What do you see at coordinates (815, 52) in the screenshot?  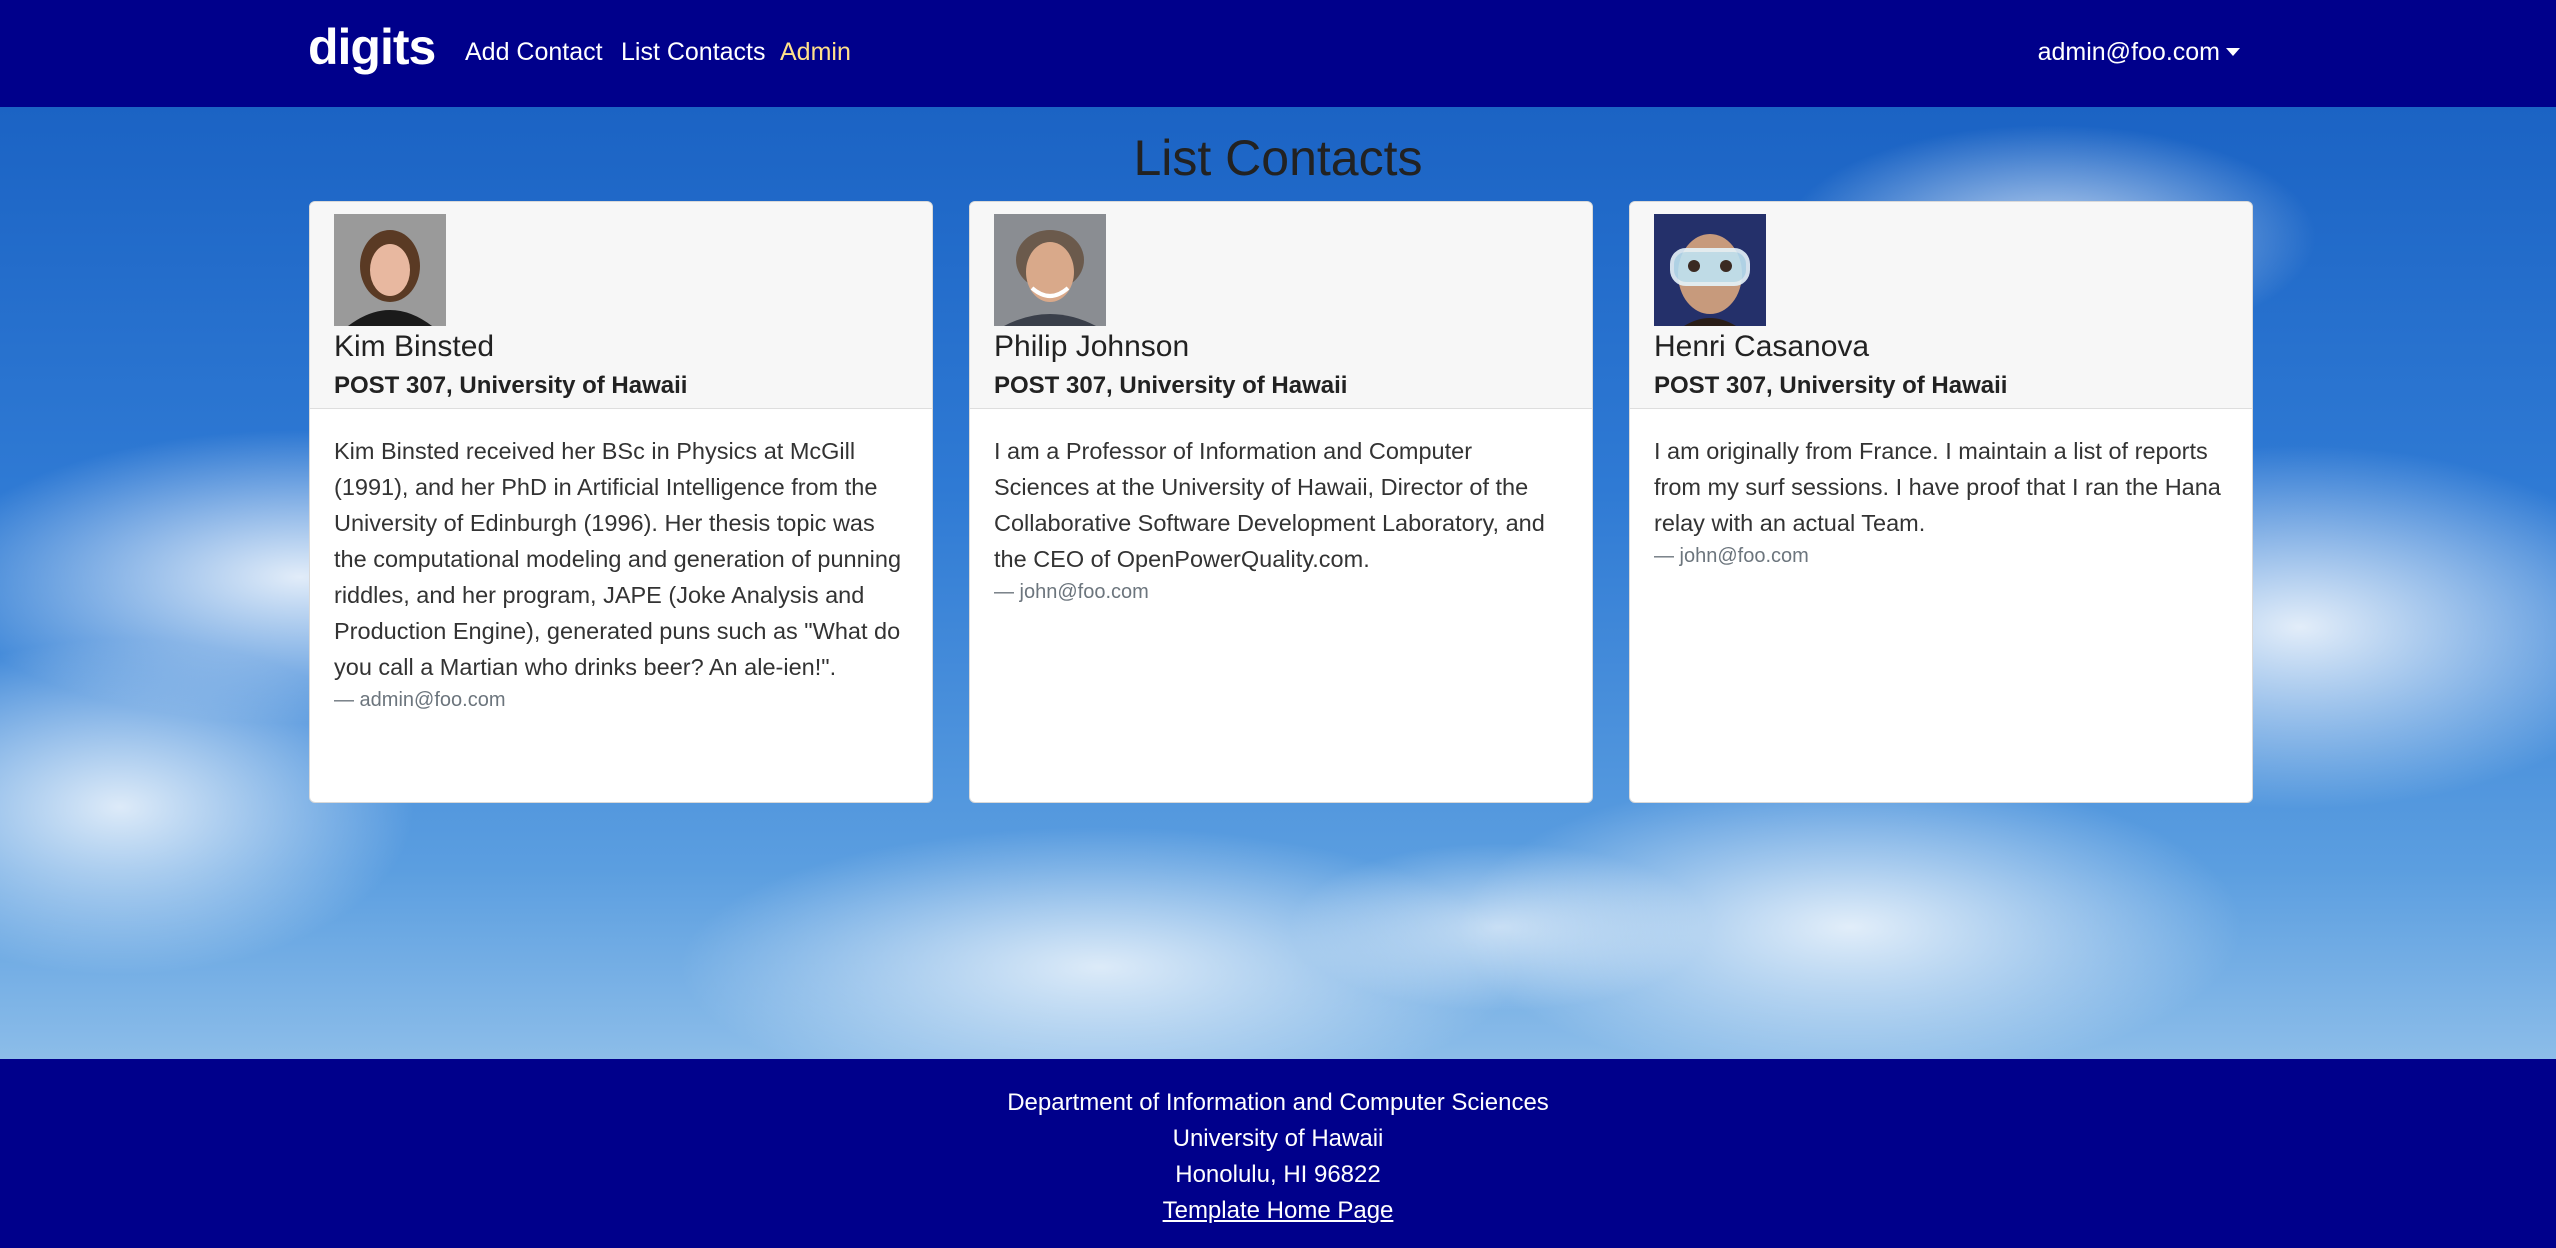 I see `nav-admin: Admin` at bounding box center [815, 52].